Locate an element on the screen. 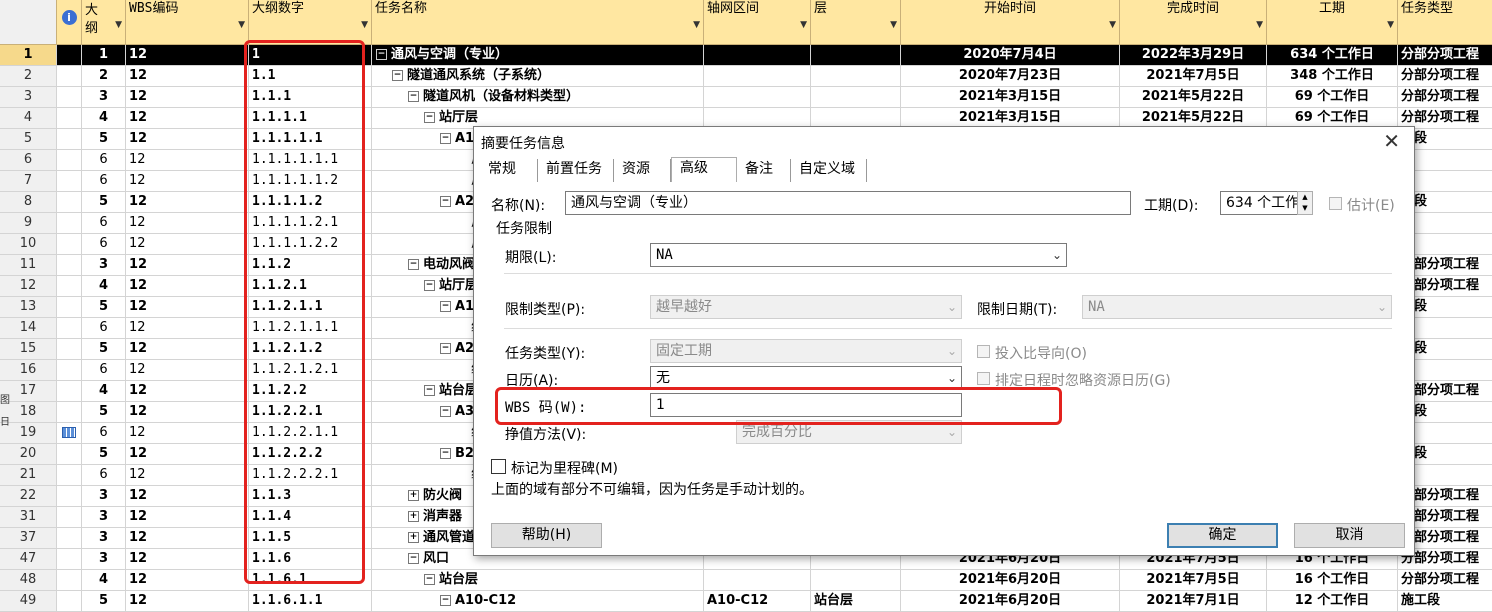 Image resolution: width=1492 pixels, height=612 pixels. row-id: 47 is located at coordinates (28, 559).